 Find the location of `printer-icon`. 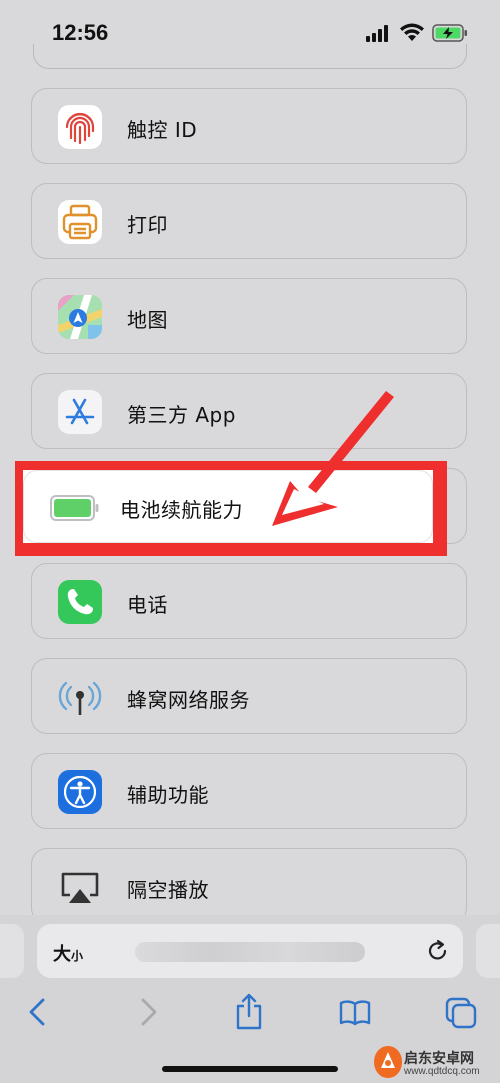

printer-icon is located at coordinates (80, 222).